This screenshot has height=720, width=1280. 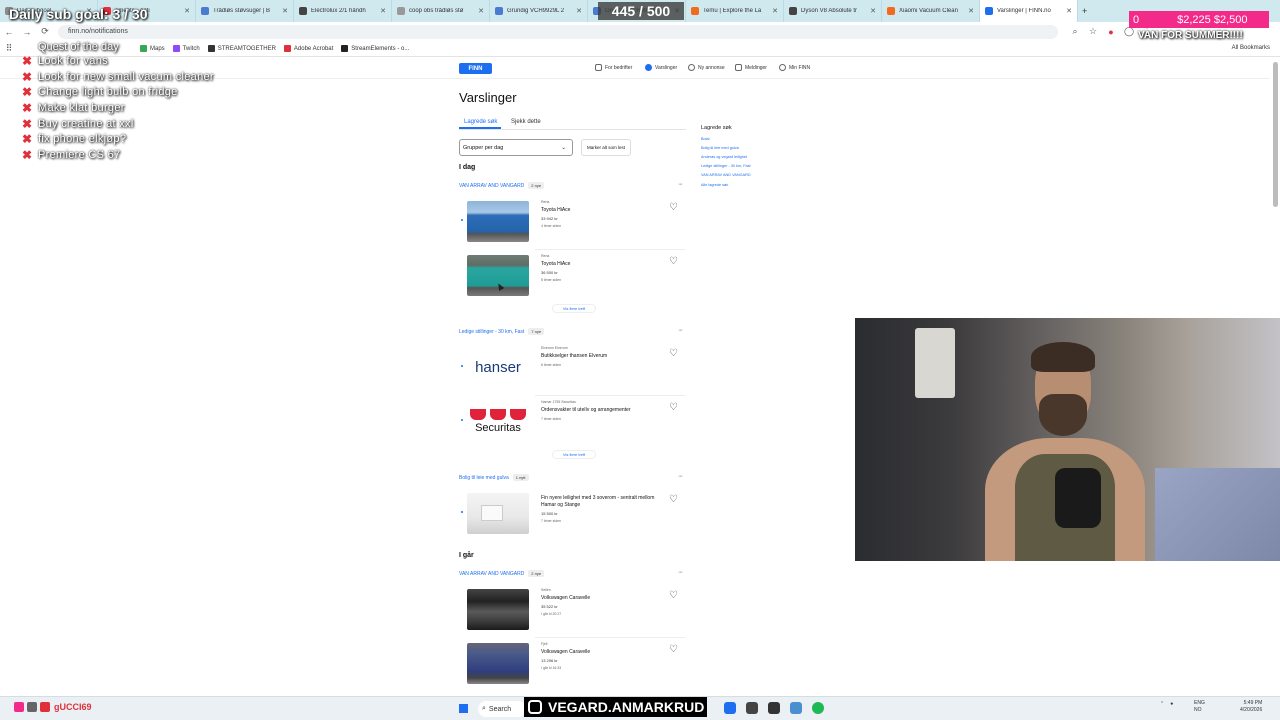 I want to click on chrome-icon, so click(x=796, y=708).